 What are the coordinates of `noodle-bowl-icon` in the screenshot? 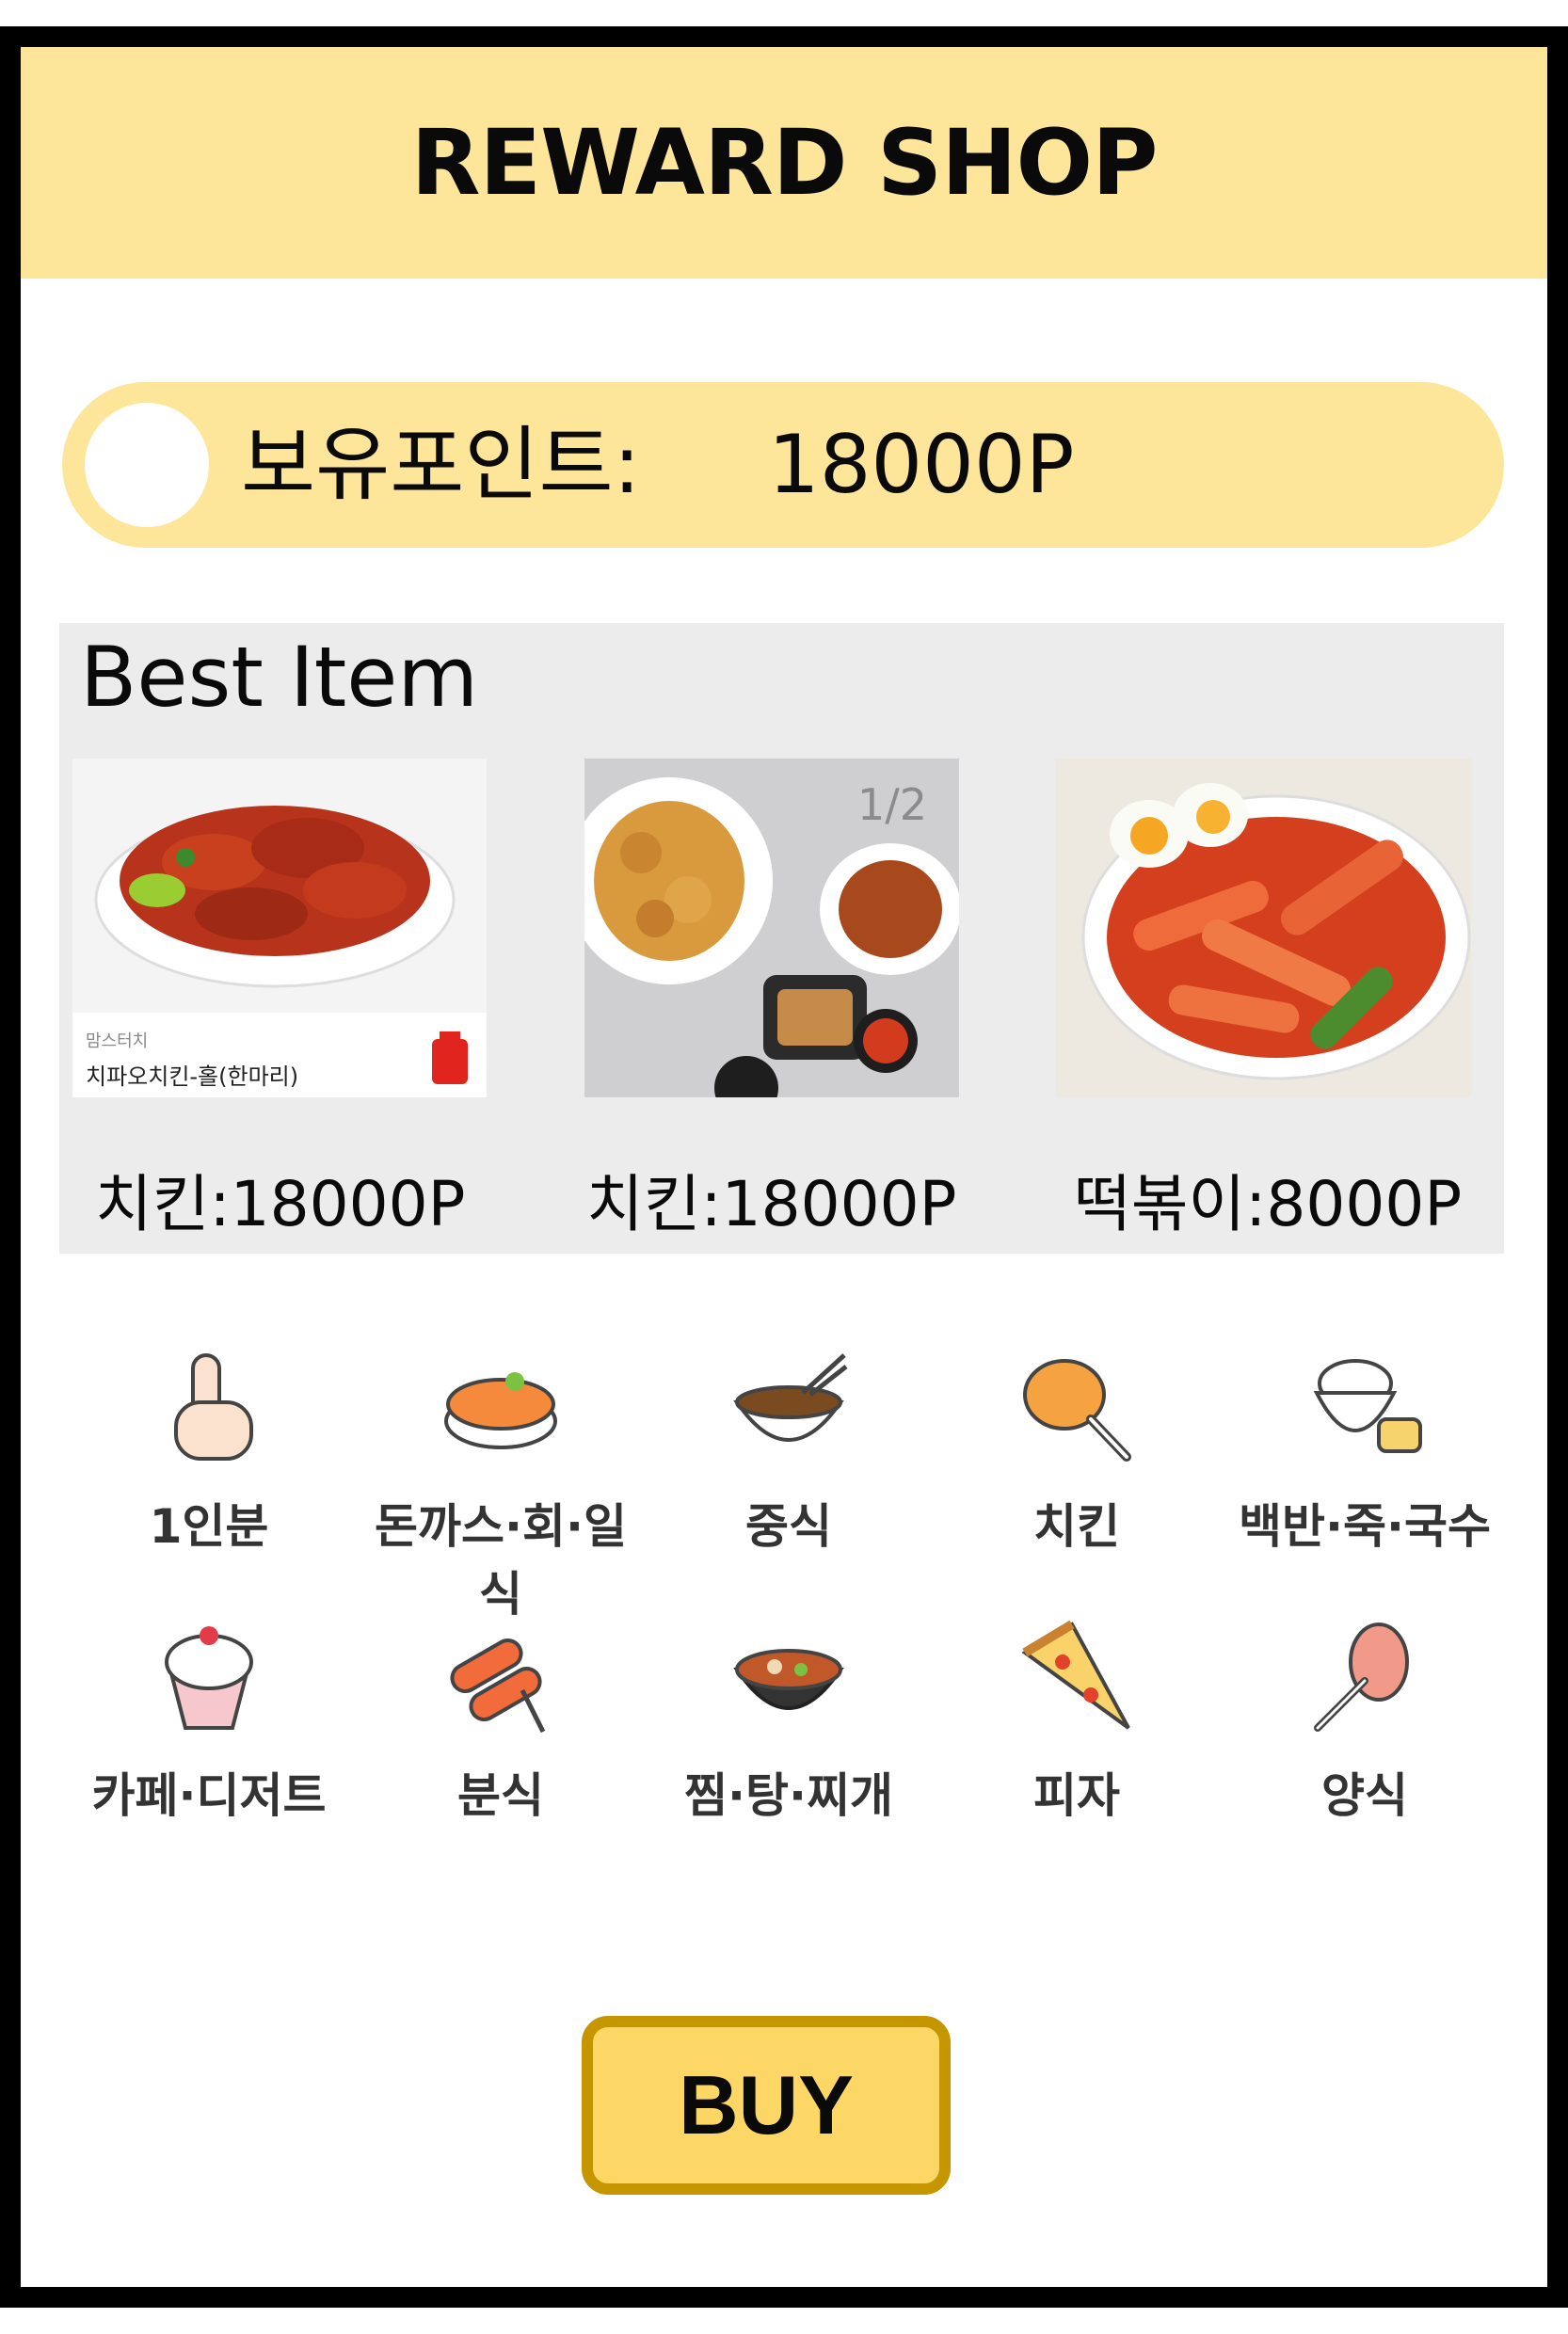 It's located at (790, 1397).